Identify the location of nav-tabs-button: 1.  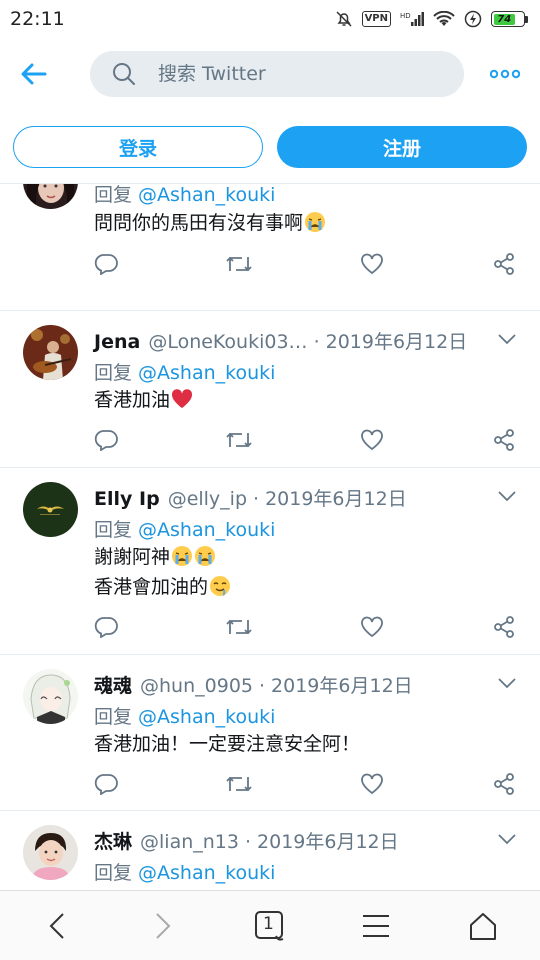
(270, 926).